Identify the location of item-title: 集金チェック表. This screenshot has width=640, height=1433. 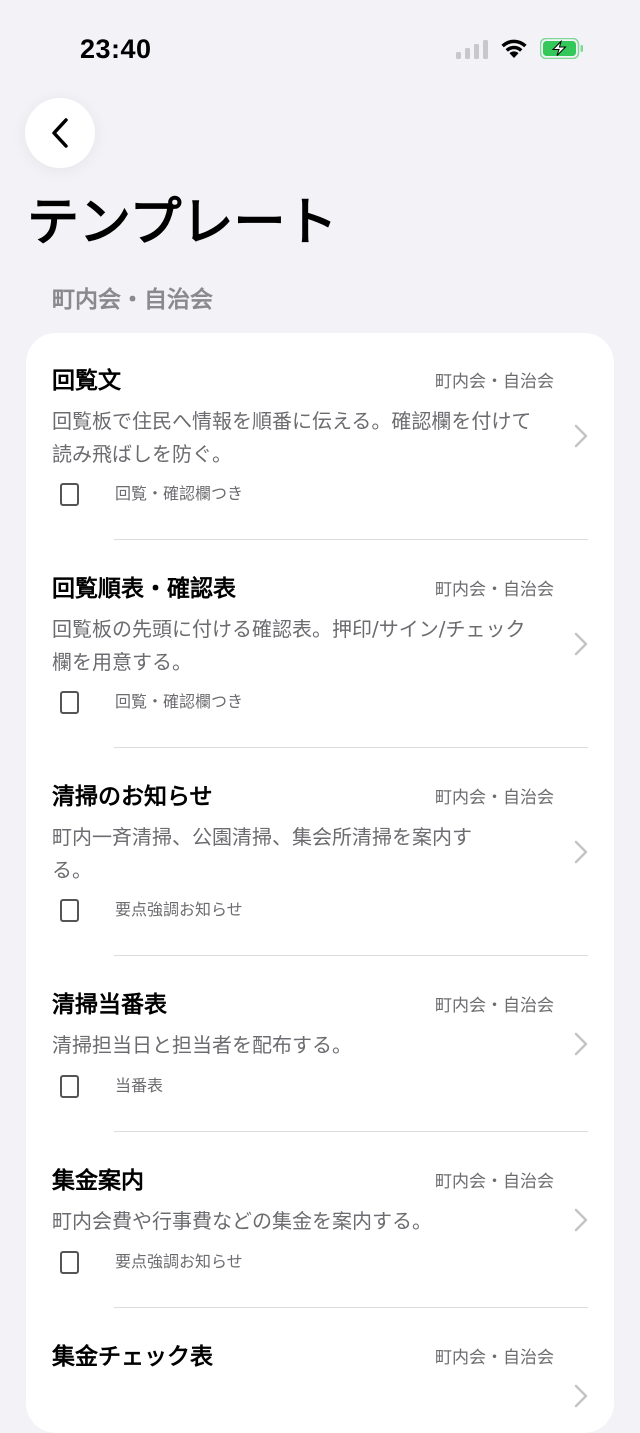
(132, 1357).